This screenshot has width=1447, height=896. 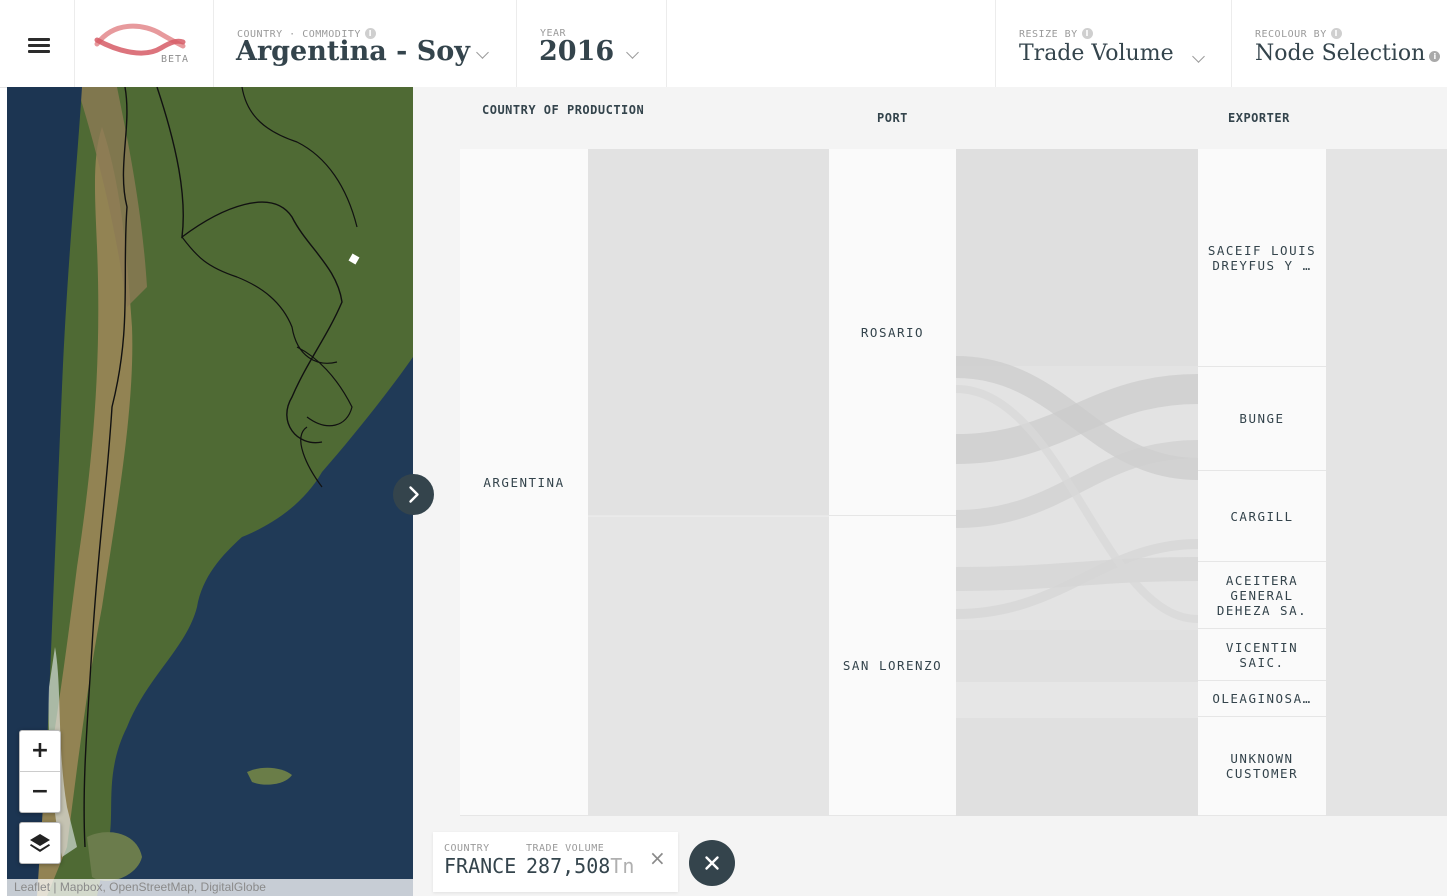 What do you see at coordinates (892, 118) in the screenshot?
I see `column-header-port: PORT` at bounding box center [892, 118].